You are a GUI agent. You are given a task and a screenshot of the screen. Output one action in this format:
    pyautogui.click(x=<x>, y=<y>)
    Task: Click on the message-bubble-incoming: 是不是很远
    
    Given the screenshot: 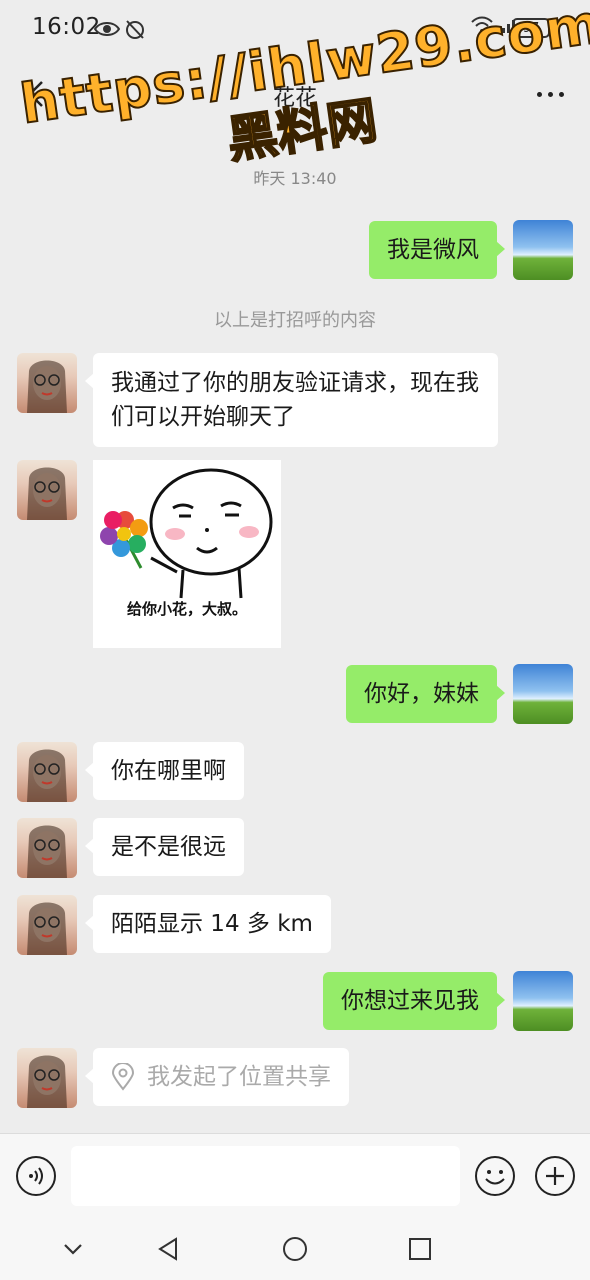 What is the action you would take?
    pyautogui.click(x=164, y=847)
    